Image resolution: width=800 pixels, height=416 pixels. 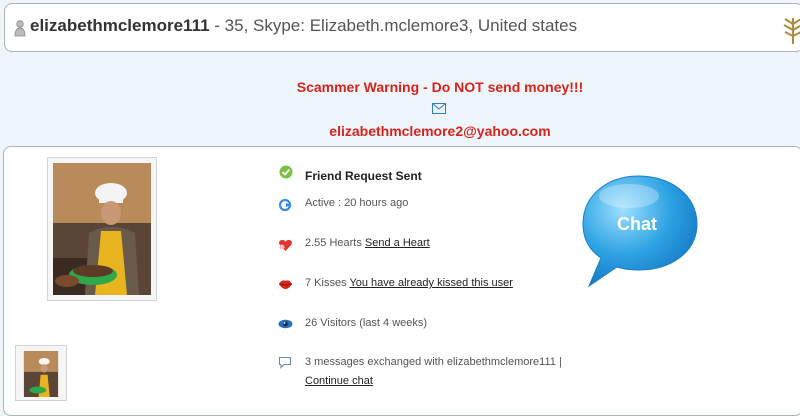 What do you see at coordinates (357, 203) in the screenshot?
I see `active-status: Active : 20 hours ago` at bounding box center [357, 203].